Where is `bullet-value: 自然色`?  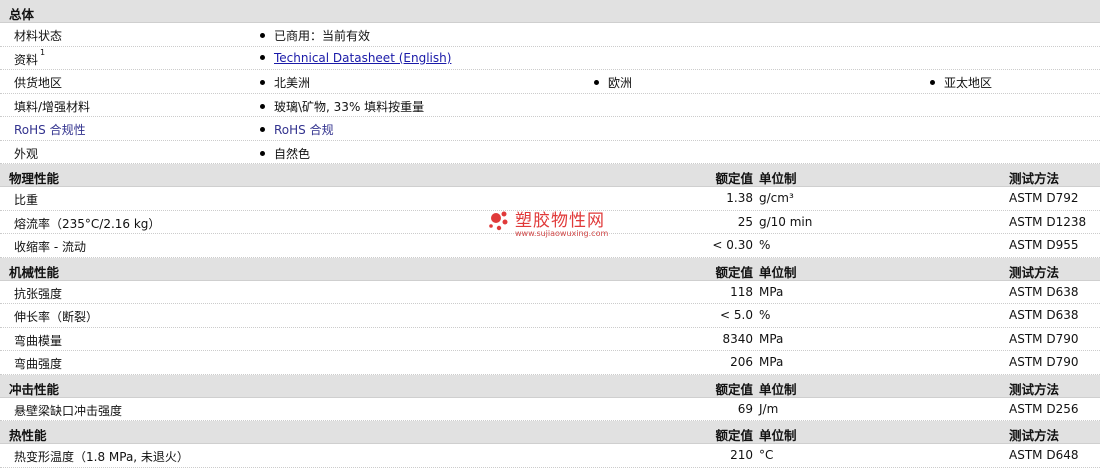 bullet-value: 自然色 is located at coordinates (285, 153).